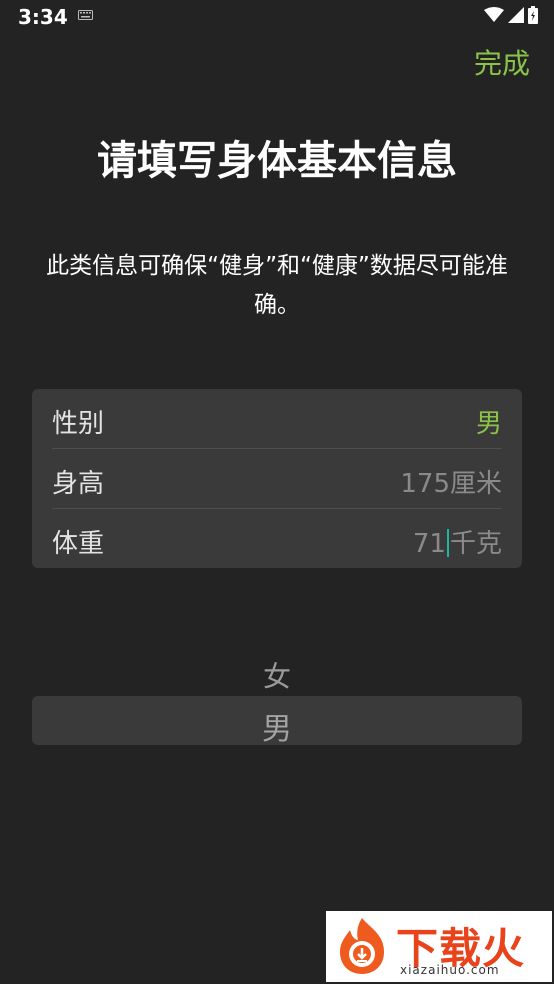 The width and height of the screenshot is (554, 984). Describe the element at coordinates (533, 15) in the screenshot. I see `battery-icon` at that location.